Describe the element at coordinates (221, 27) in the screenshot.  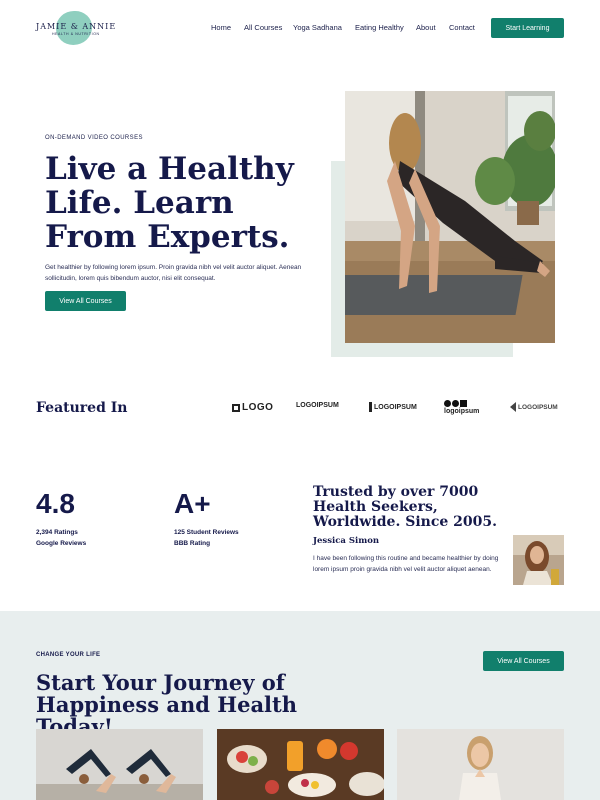
I see `nav-home: Home` at that location.